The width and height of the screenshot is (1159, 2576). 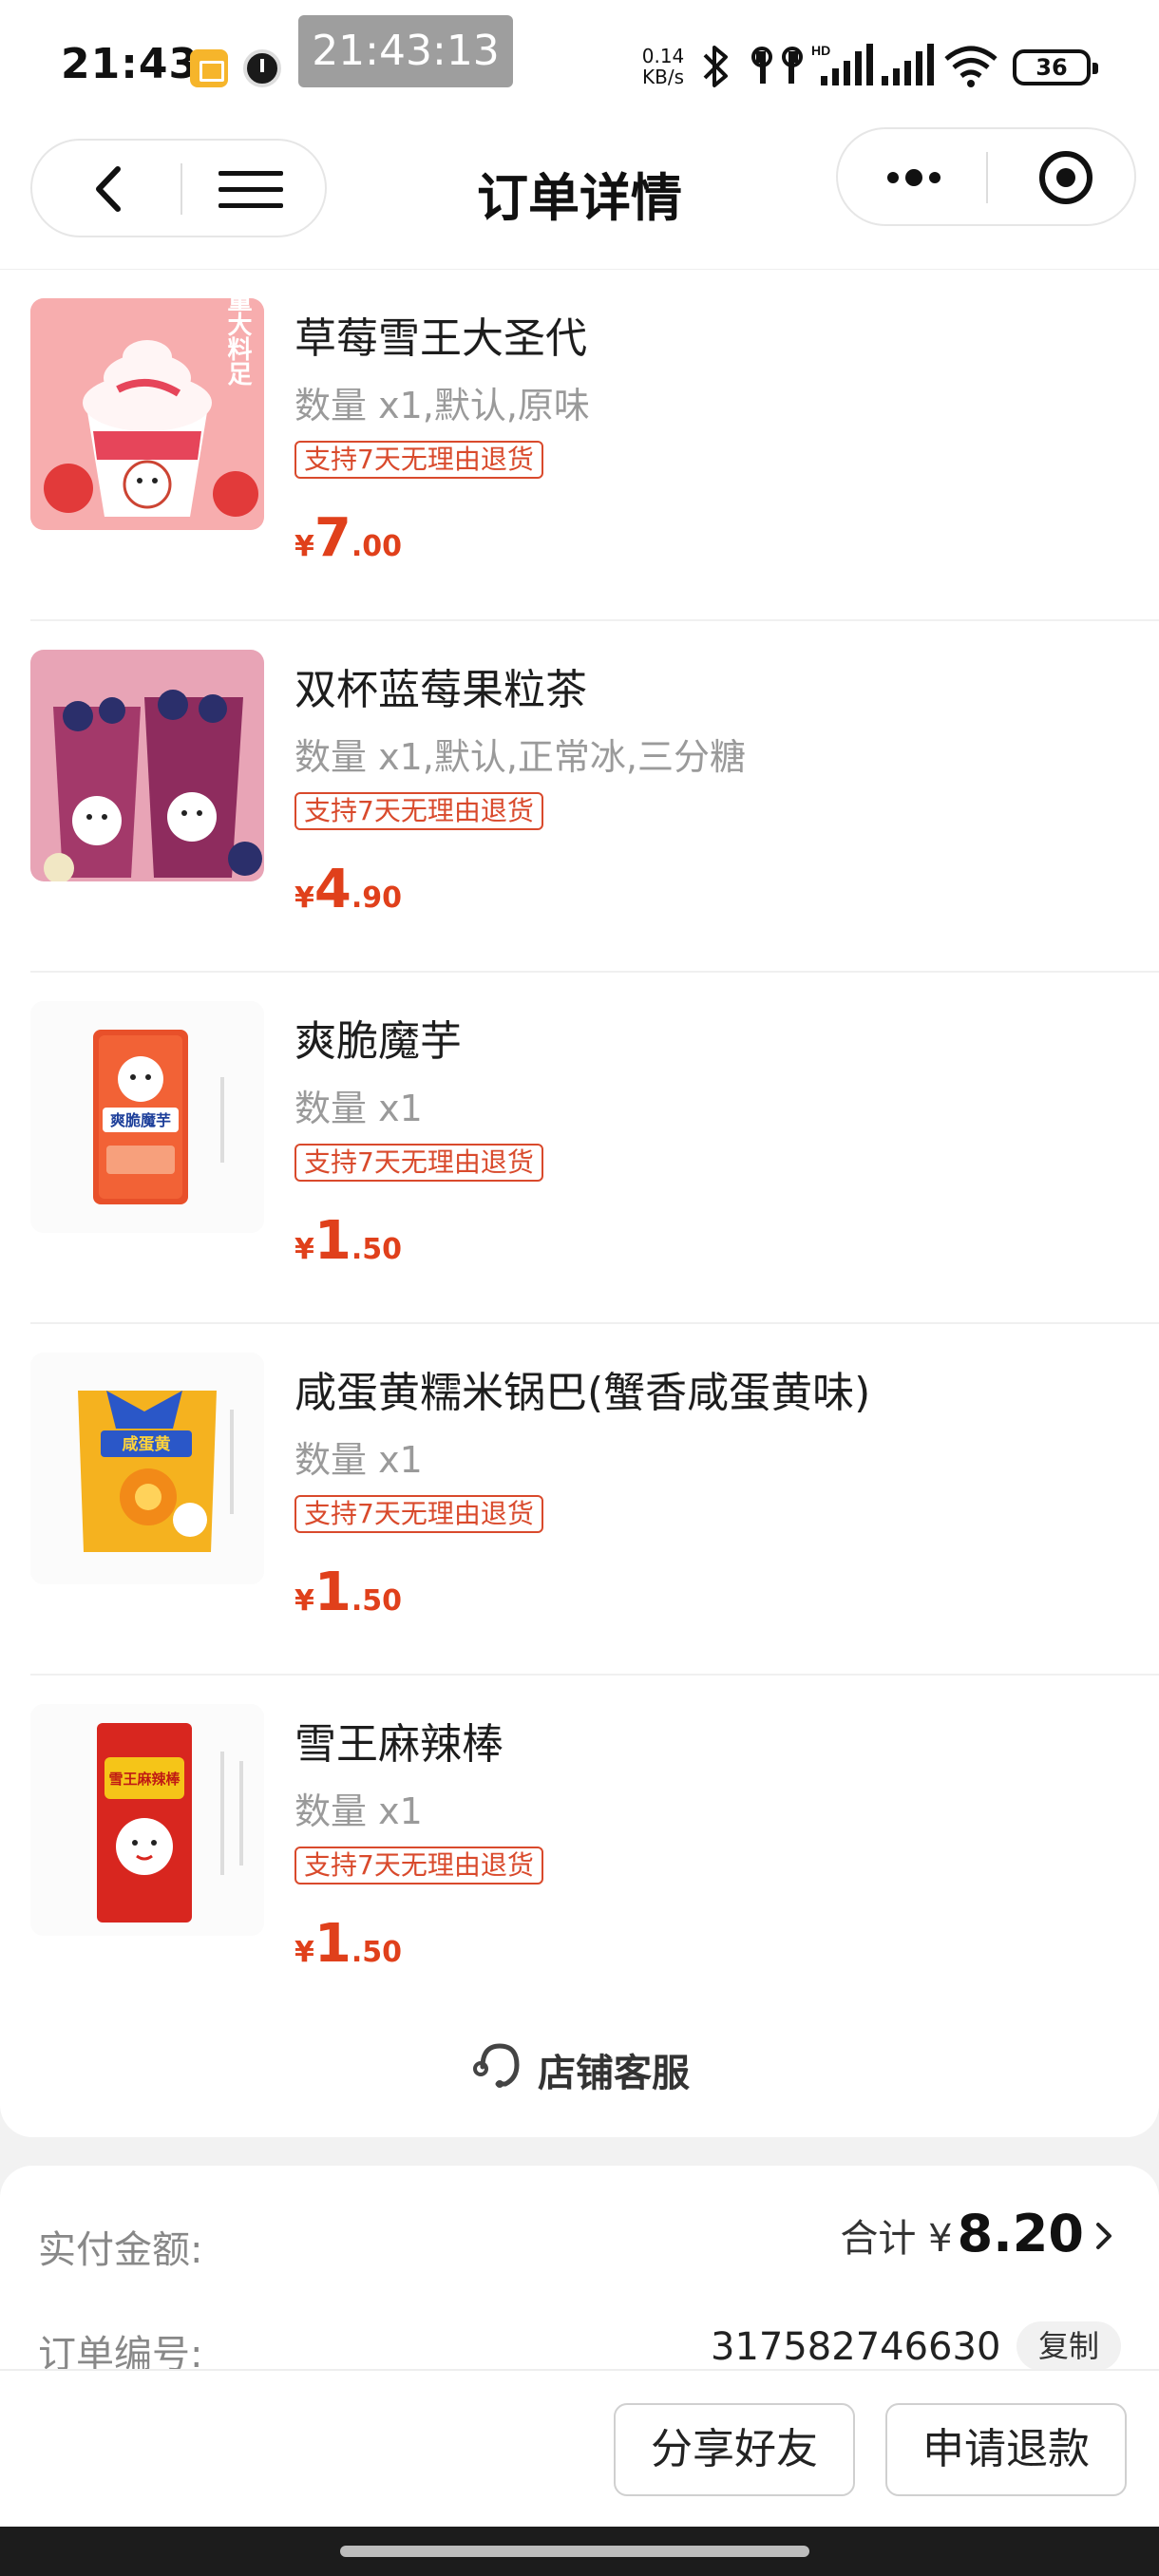 What do you see at coordinates (147, 1444) in the screenshot?
I see `thumb-label: 咸蛋黄` at bounding box center [147, 1444].